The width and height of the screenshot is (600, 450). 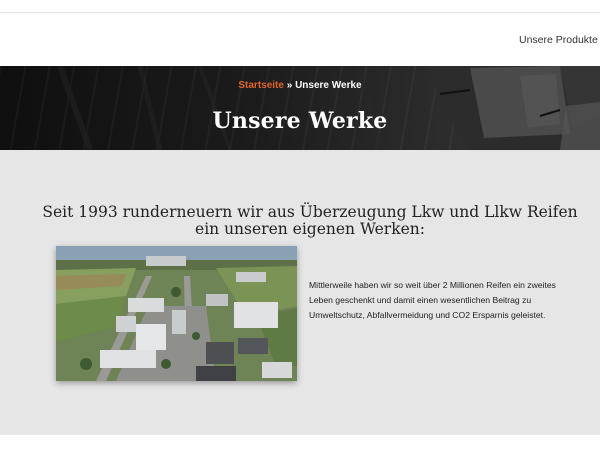 I want to click on nav-item-label: Unsere Produkte, so click(x=558, y=40).